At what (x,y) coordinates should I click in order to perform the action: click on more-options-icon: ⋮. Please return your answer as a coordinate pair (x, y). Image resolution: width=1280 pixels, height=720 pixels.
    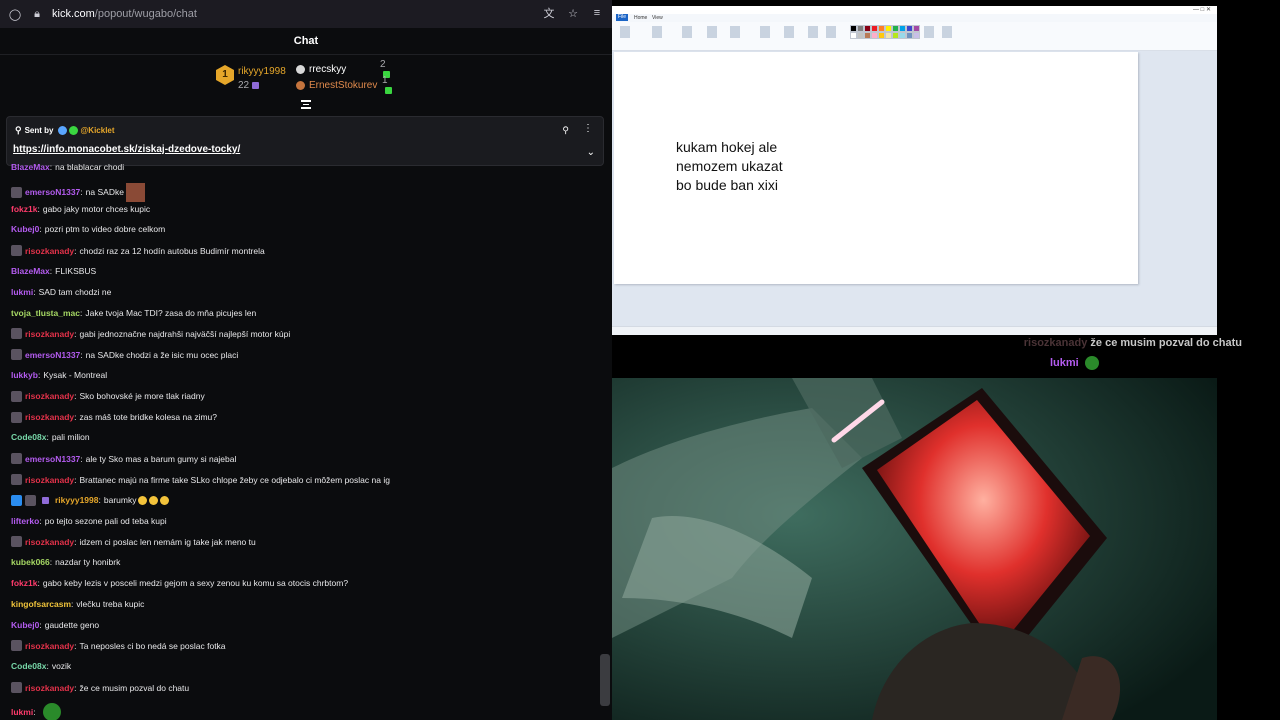
    Looking at the image, I should click on (588, 128).